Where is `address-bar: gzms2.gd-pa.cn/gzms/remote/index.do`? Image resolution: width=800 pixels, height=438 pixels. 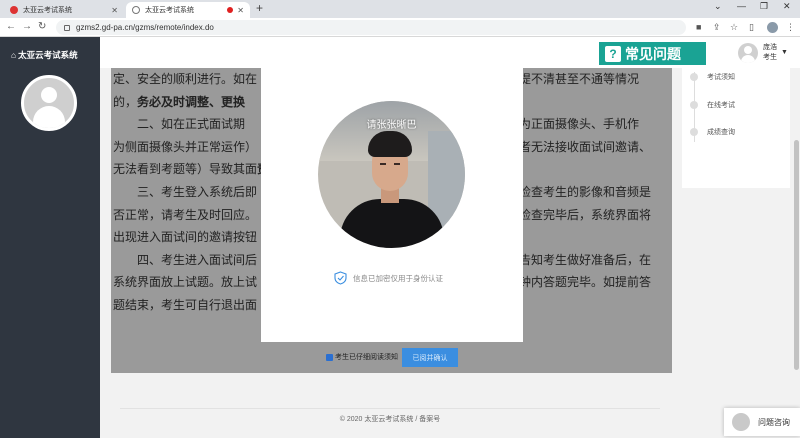 address-bar: gzms2.gd-pa.cn/gzms/remote/index.do is located at coordinates (371, 27).